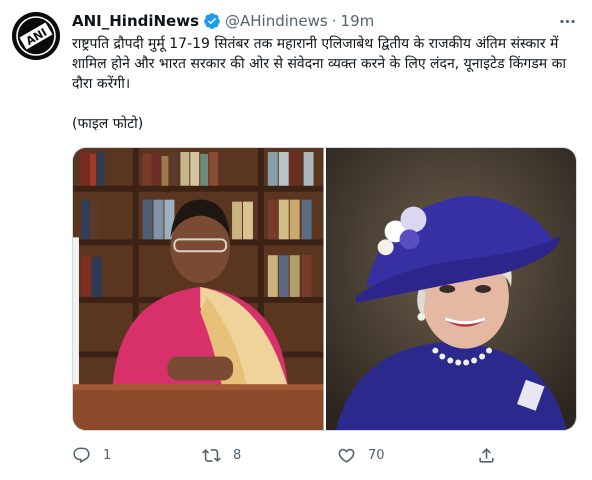  I want to click on handle: @AHindinews, so click(276, 21).